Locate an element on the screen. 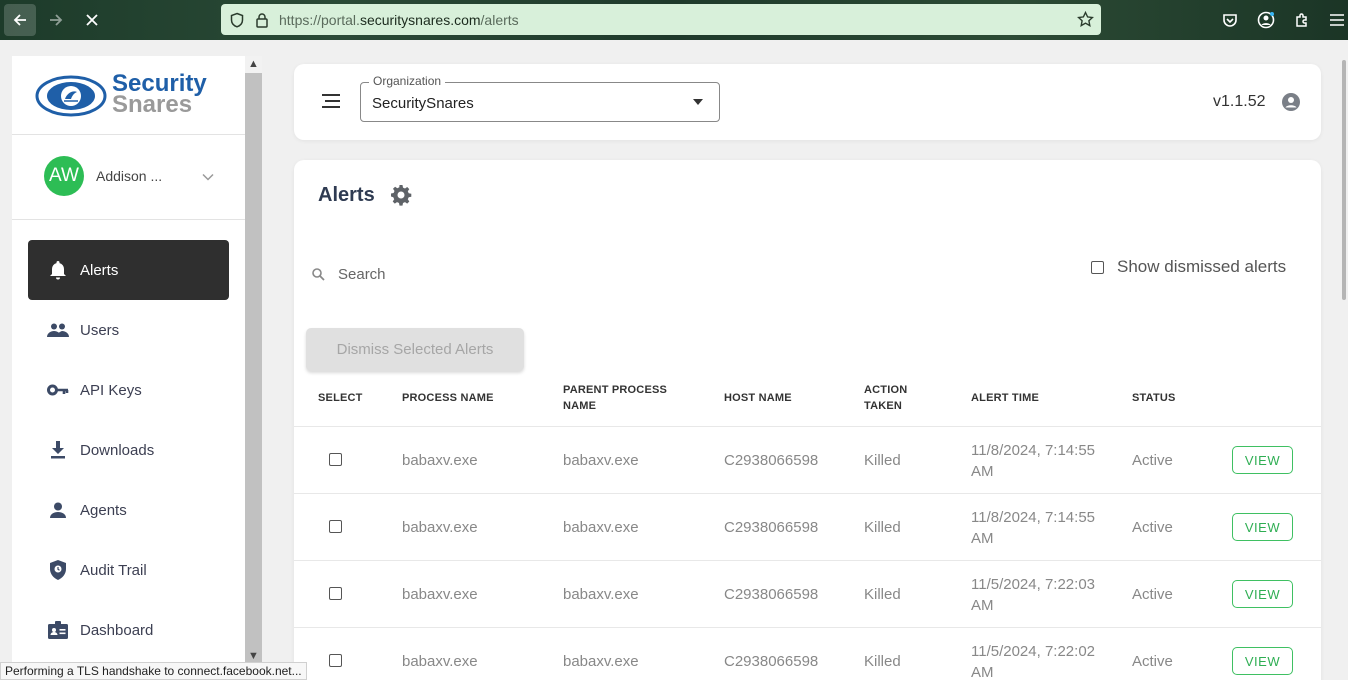  sidebar-item-label: Downloads is located at coordinates (117, 450).